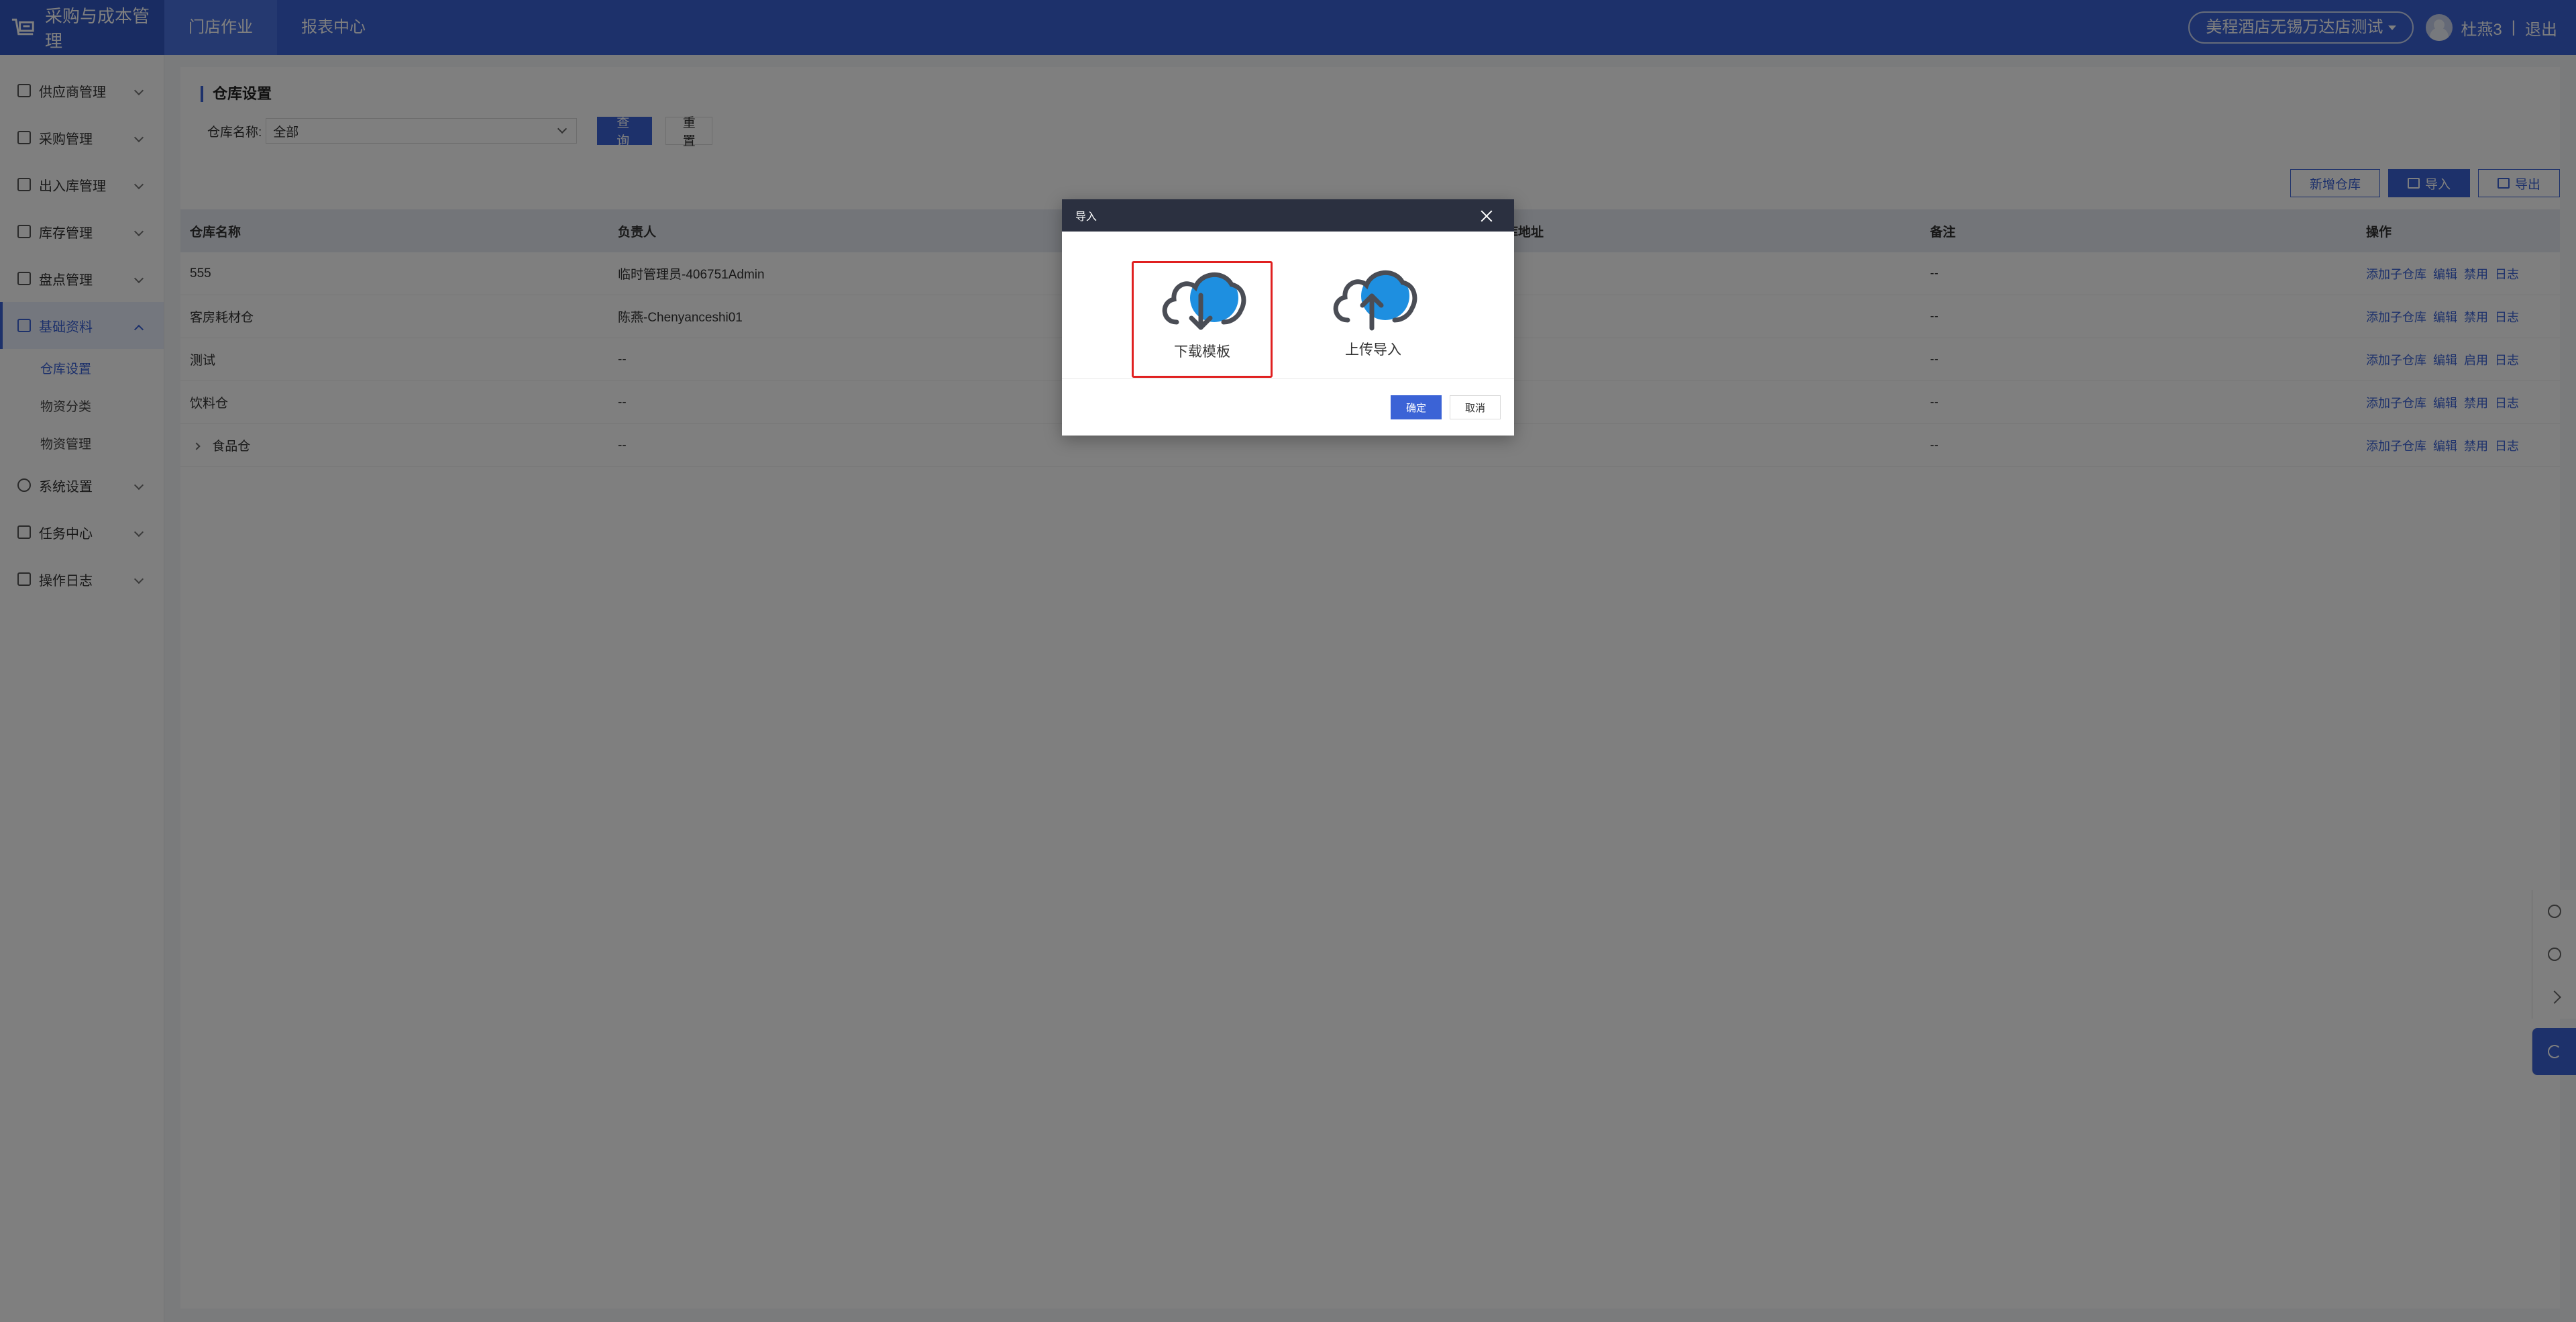 The width and height of the screenshot is (2576, 1322). Describe the element at coordinates (1486, 216) in the screenshot. I see `close-icon` at that location.